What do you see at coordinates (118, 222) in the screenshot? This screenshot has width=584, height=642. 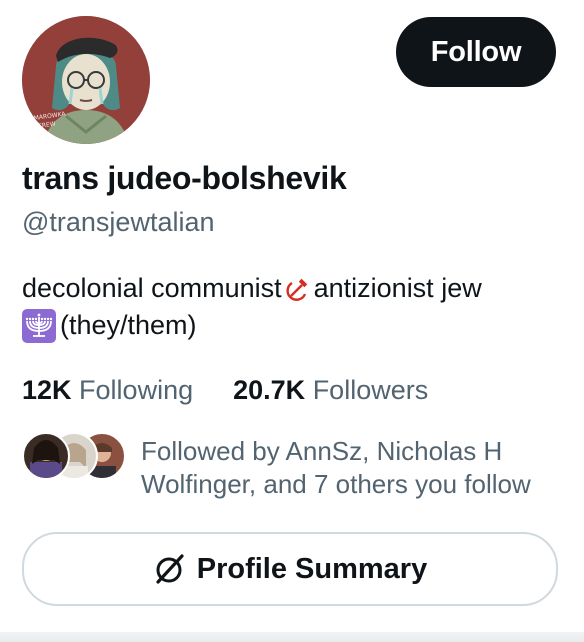 I see `handle: @transjewtalian` at bounding box center [118, 222].